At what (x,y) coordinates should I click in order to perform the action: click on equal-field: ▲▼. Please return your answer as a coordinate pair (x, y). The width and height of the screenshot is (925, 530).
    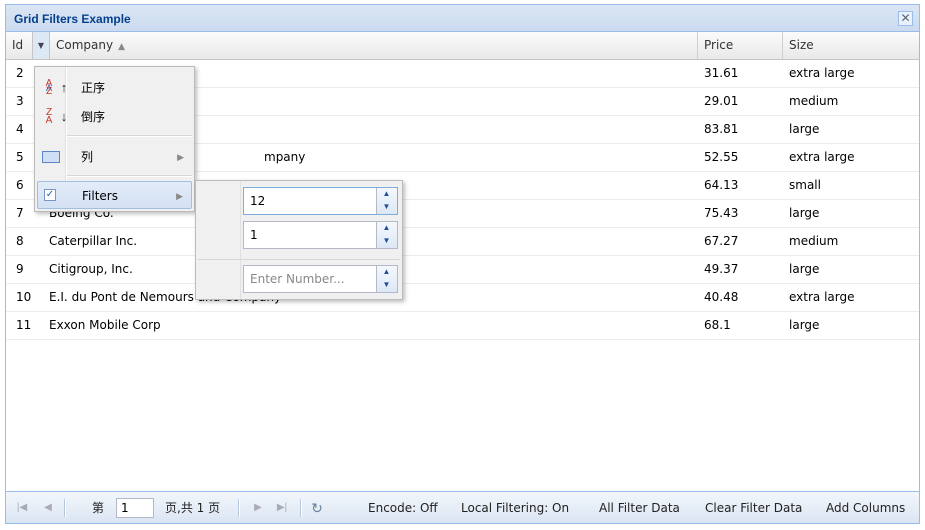
    Looking at the image, I should click on (320, 279).